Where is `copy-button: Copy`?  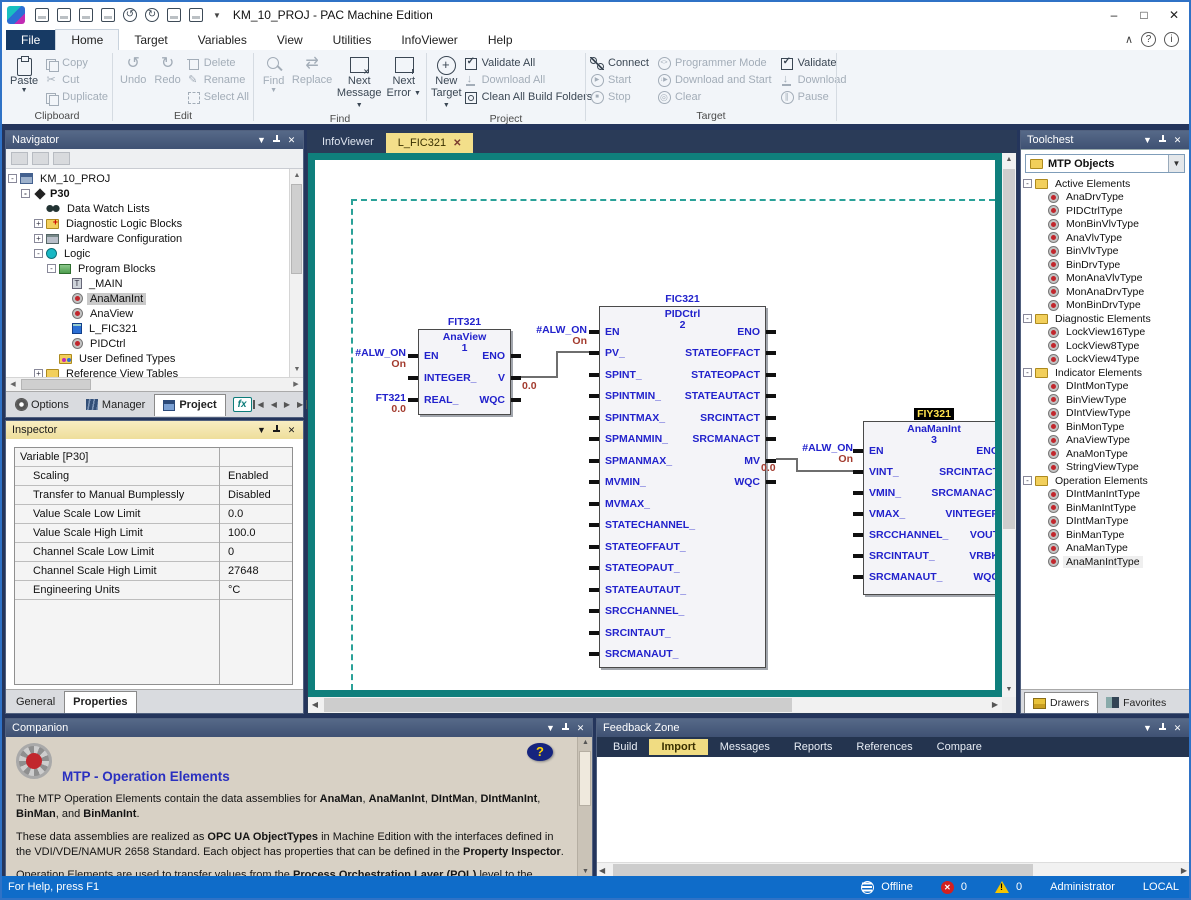
copy-button: Copy is located at coordinates (76, 63).